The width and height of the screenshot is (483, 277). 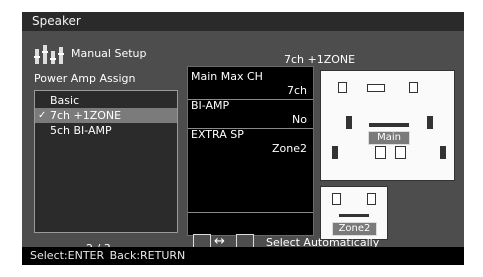 I want to click on param-name: EXTRA SP, so click(x=217, y=134).